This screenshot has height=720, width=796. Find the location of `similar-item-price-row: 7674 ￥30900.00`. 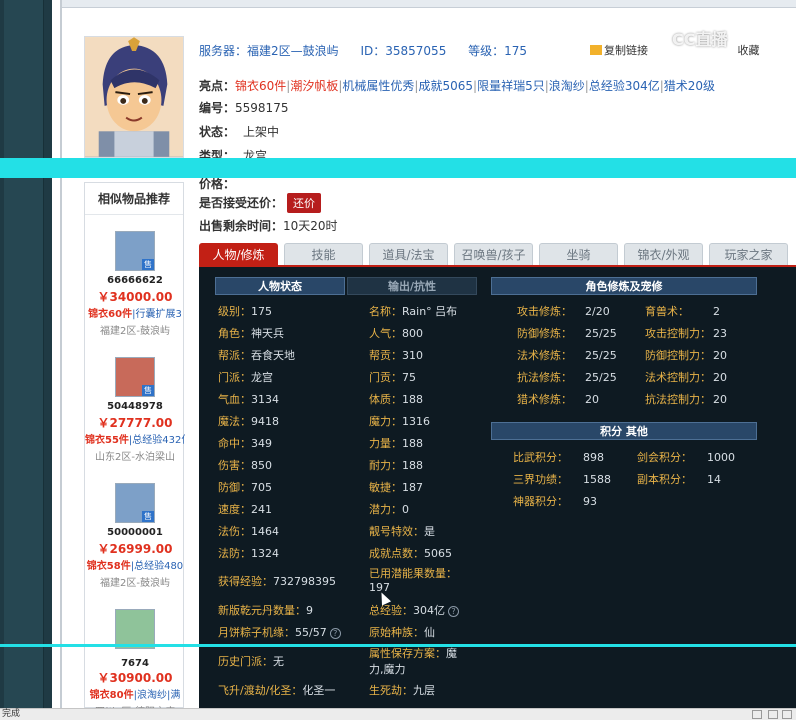

similar-item-price-row: 7674 ￥30900.00 is located at coordinates (135, 671).